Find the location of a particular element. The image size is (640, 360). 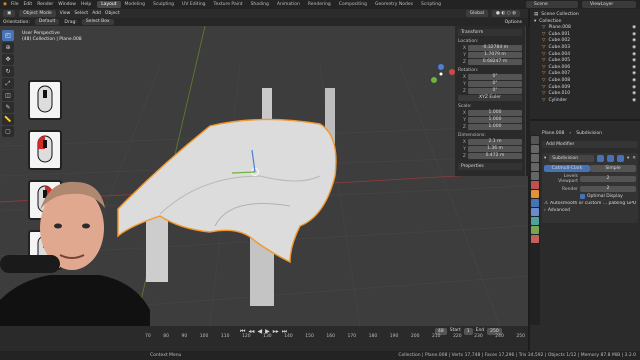

outliner-item: ▽ Cube.007 ◉ is located at coordinates (585, 74).